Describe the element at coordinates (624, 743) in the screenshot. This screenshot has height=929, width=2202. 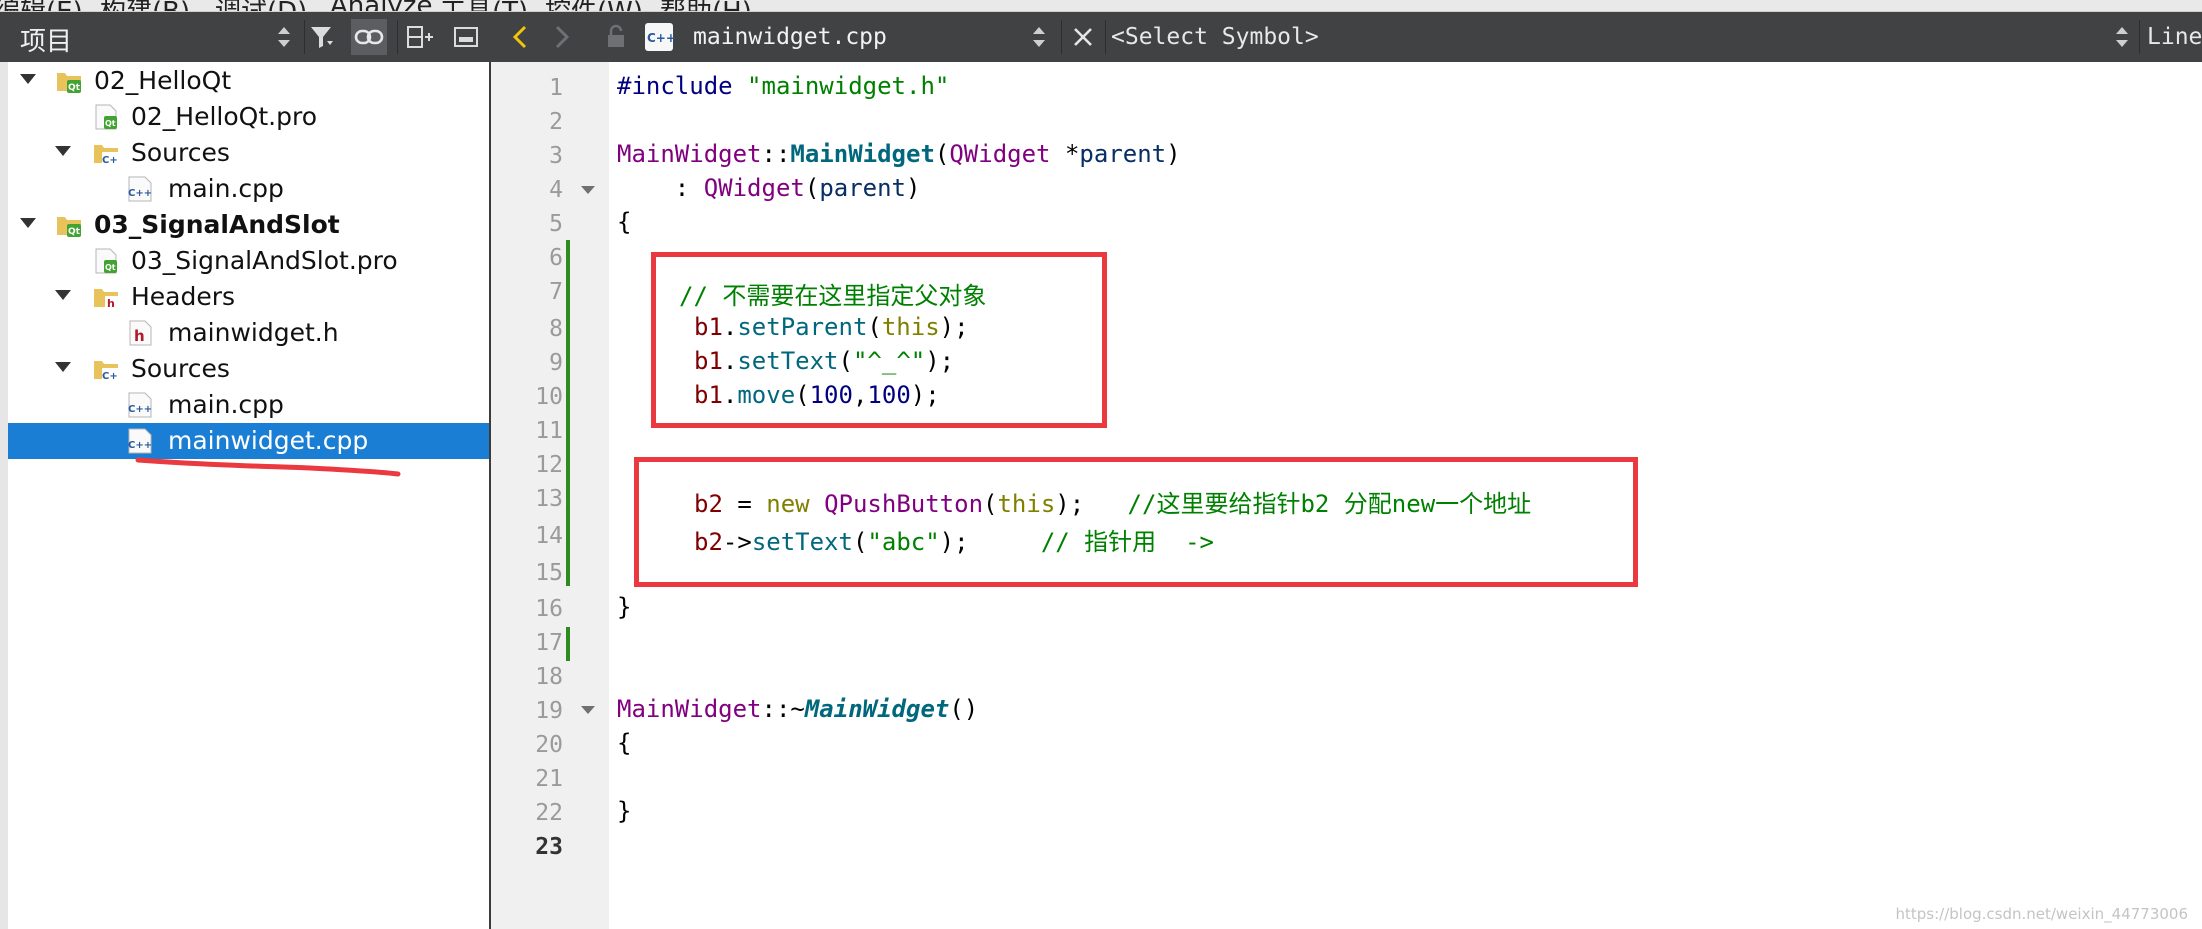
I see `code-line-20: {` at that location.